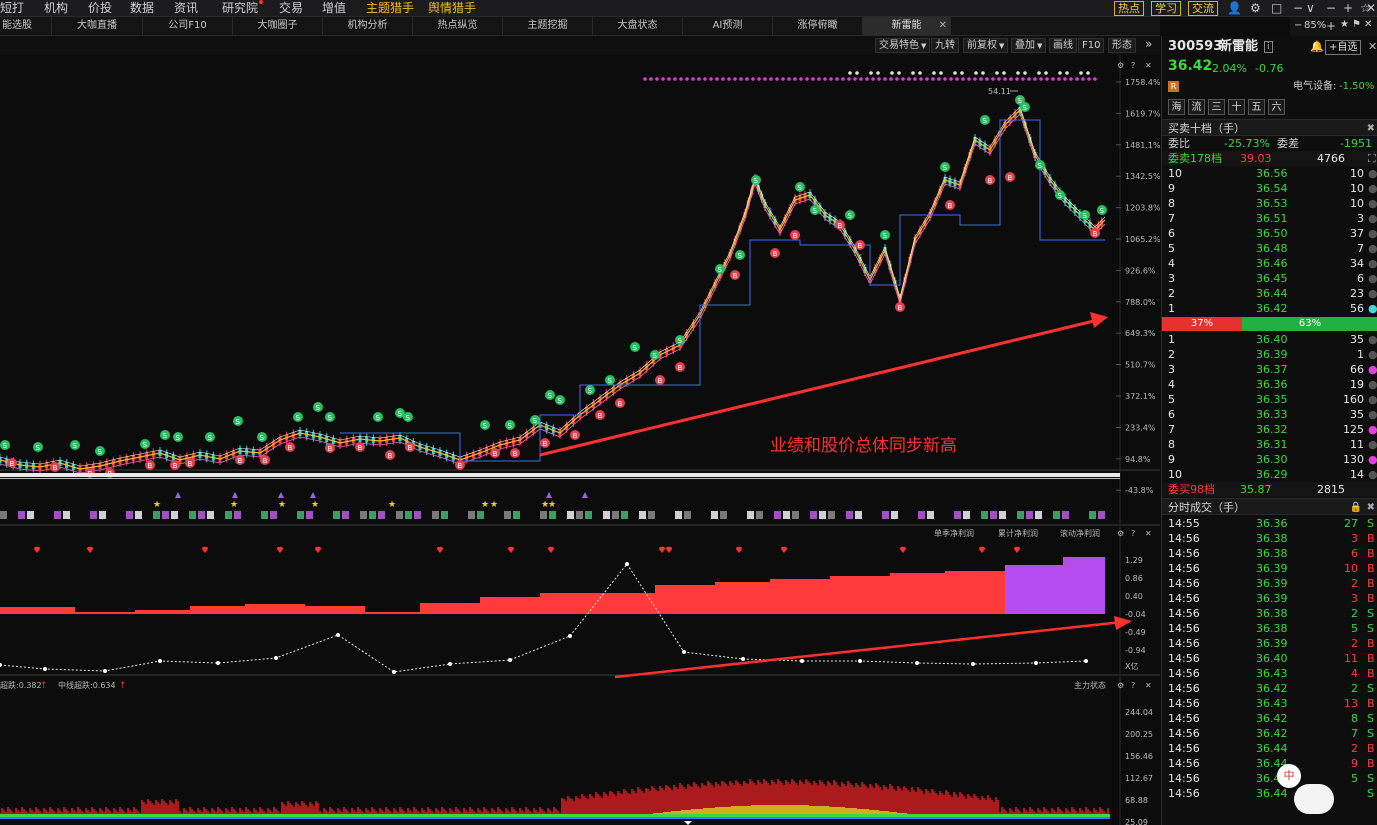  Describe the element at coordinates (1331, 8) in the screenshot. I see `minus-icon-2: −` at that location.